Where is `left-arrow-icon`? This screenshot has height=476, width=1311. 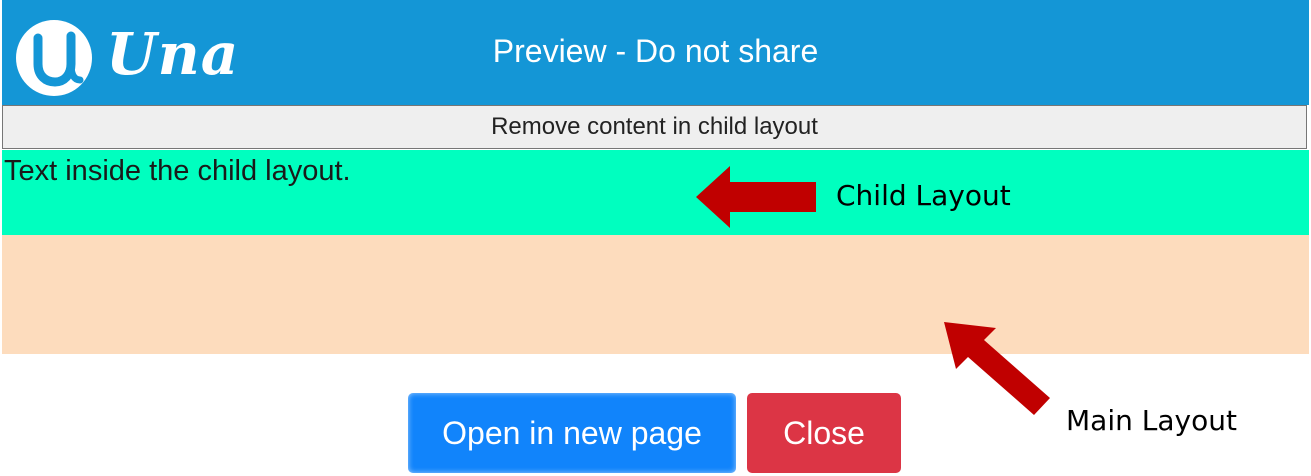
left-arrow-icon is located at coordinates (756, 197).